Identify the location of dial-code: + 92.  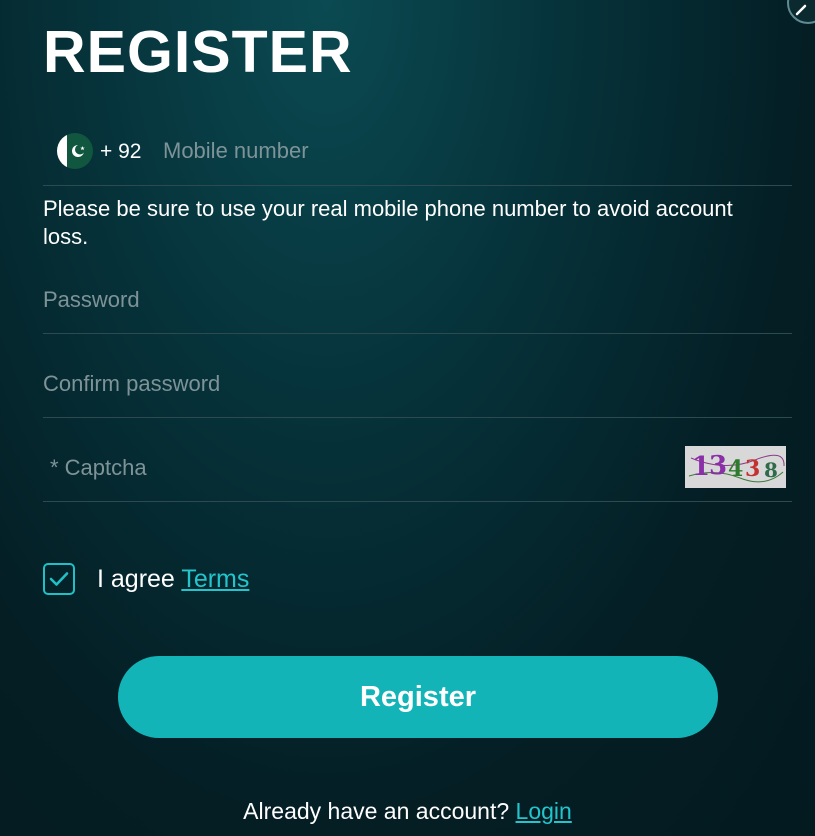
(120, 152).